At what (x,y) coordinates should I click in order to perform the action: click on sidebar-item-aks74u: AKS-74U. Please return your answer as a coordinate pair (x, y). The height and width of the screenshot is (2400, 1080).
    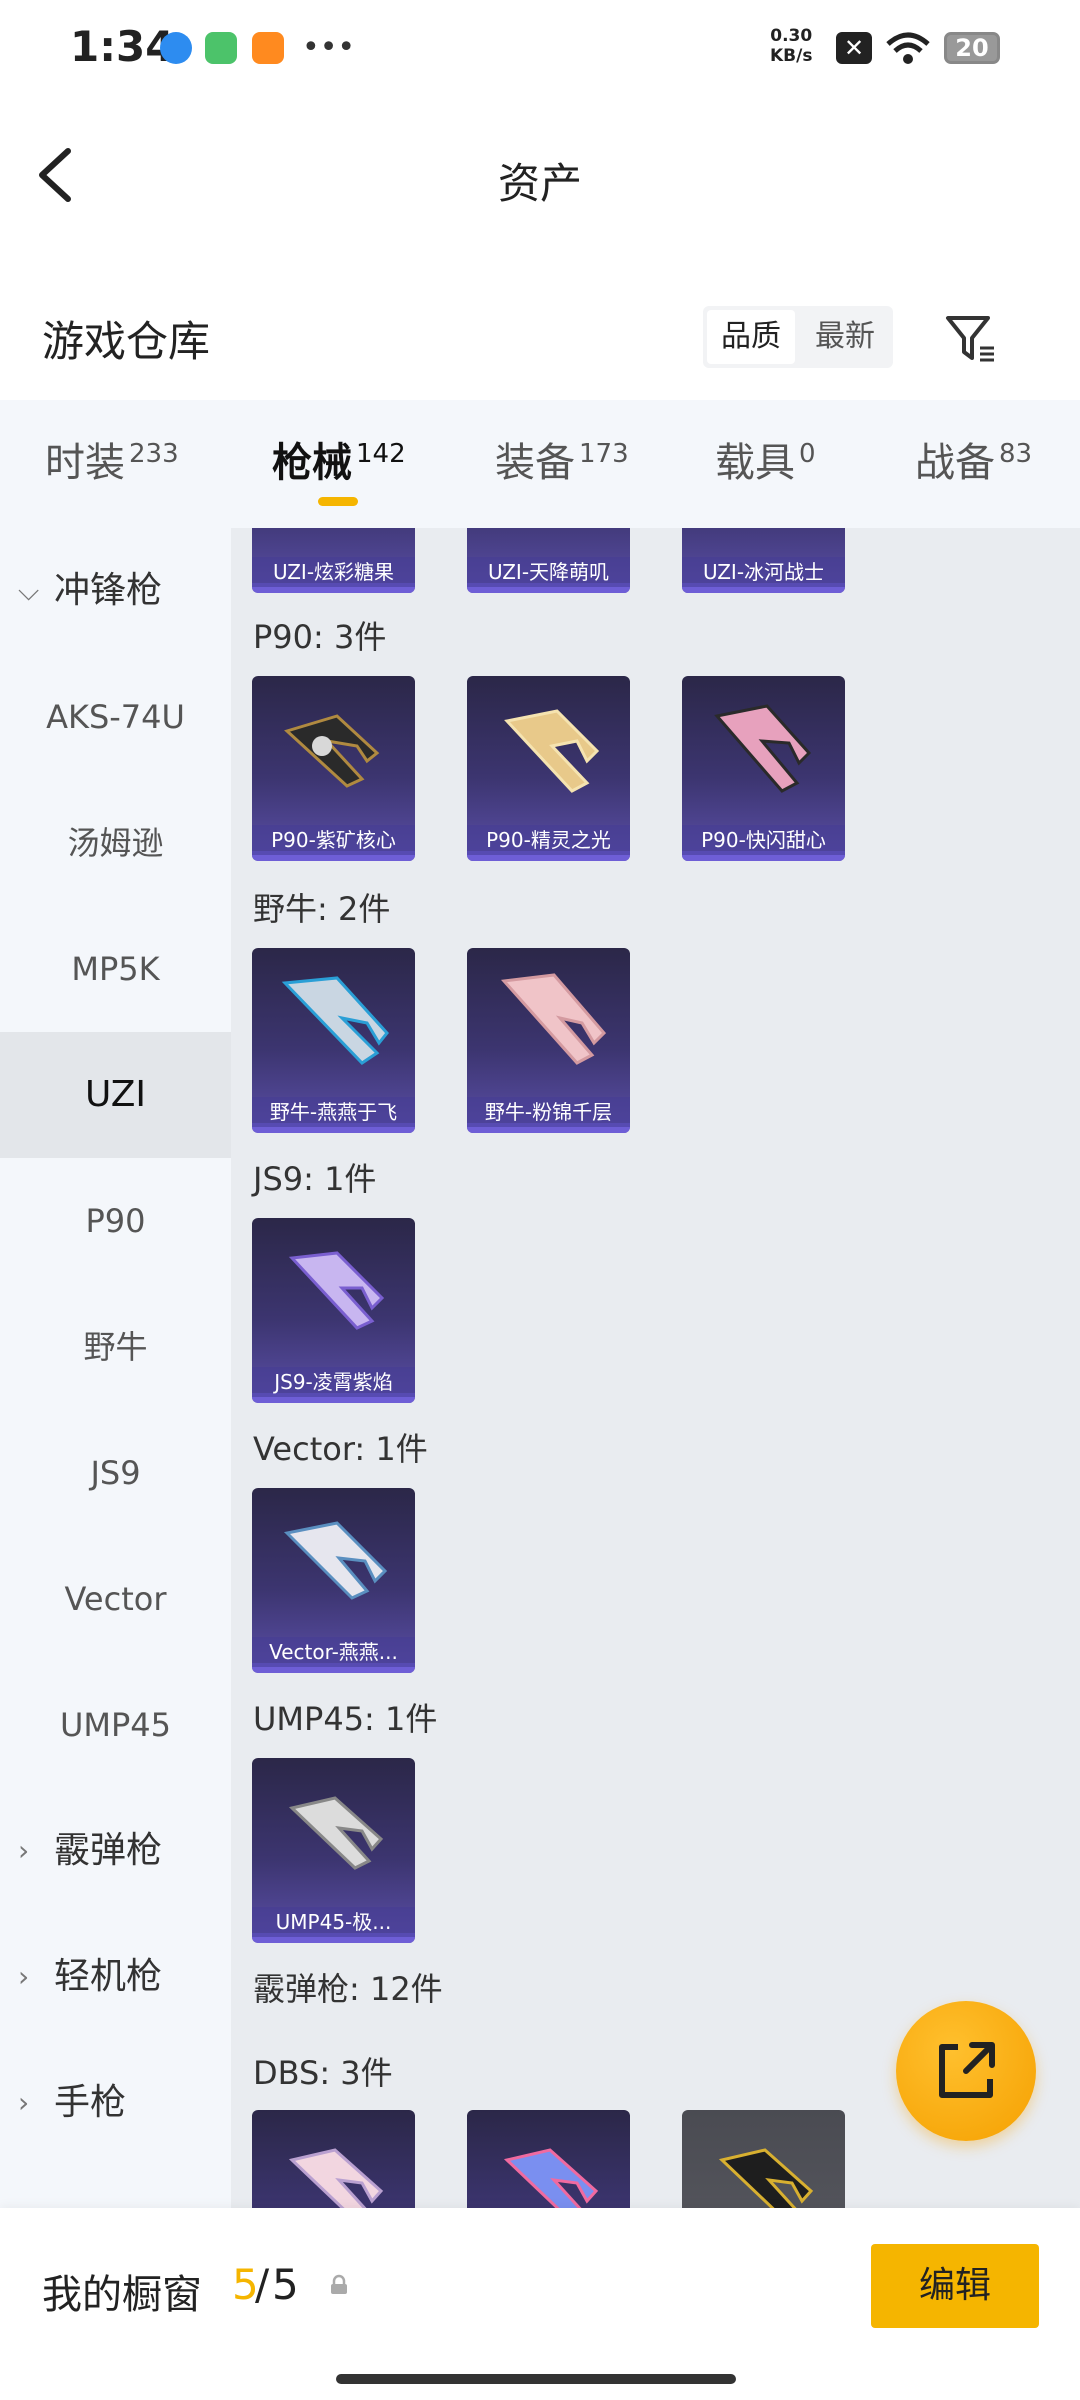
    Looking at the image, I should click on (115, 717).